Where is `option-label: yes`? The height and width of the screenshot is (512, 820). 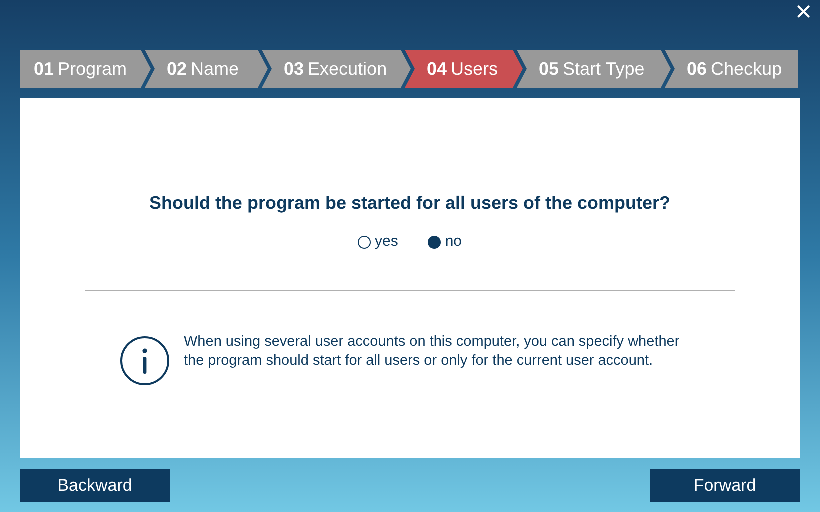
option-label: yes is located at coordinates (386, 242).